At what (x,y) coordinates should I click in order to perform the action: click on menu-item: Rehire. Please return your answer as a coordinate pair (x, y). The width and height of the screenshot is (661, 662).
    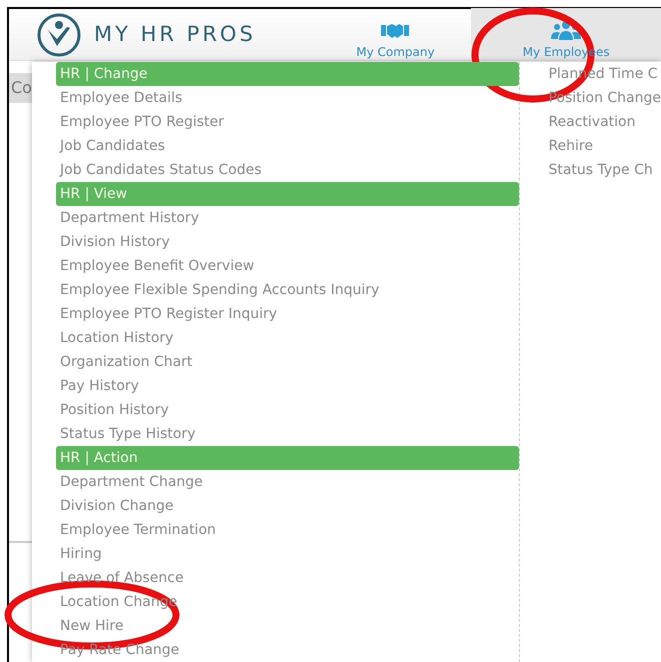
    Looking at the image, I should click on (570, 146).